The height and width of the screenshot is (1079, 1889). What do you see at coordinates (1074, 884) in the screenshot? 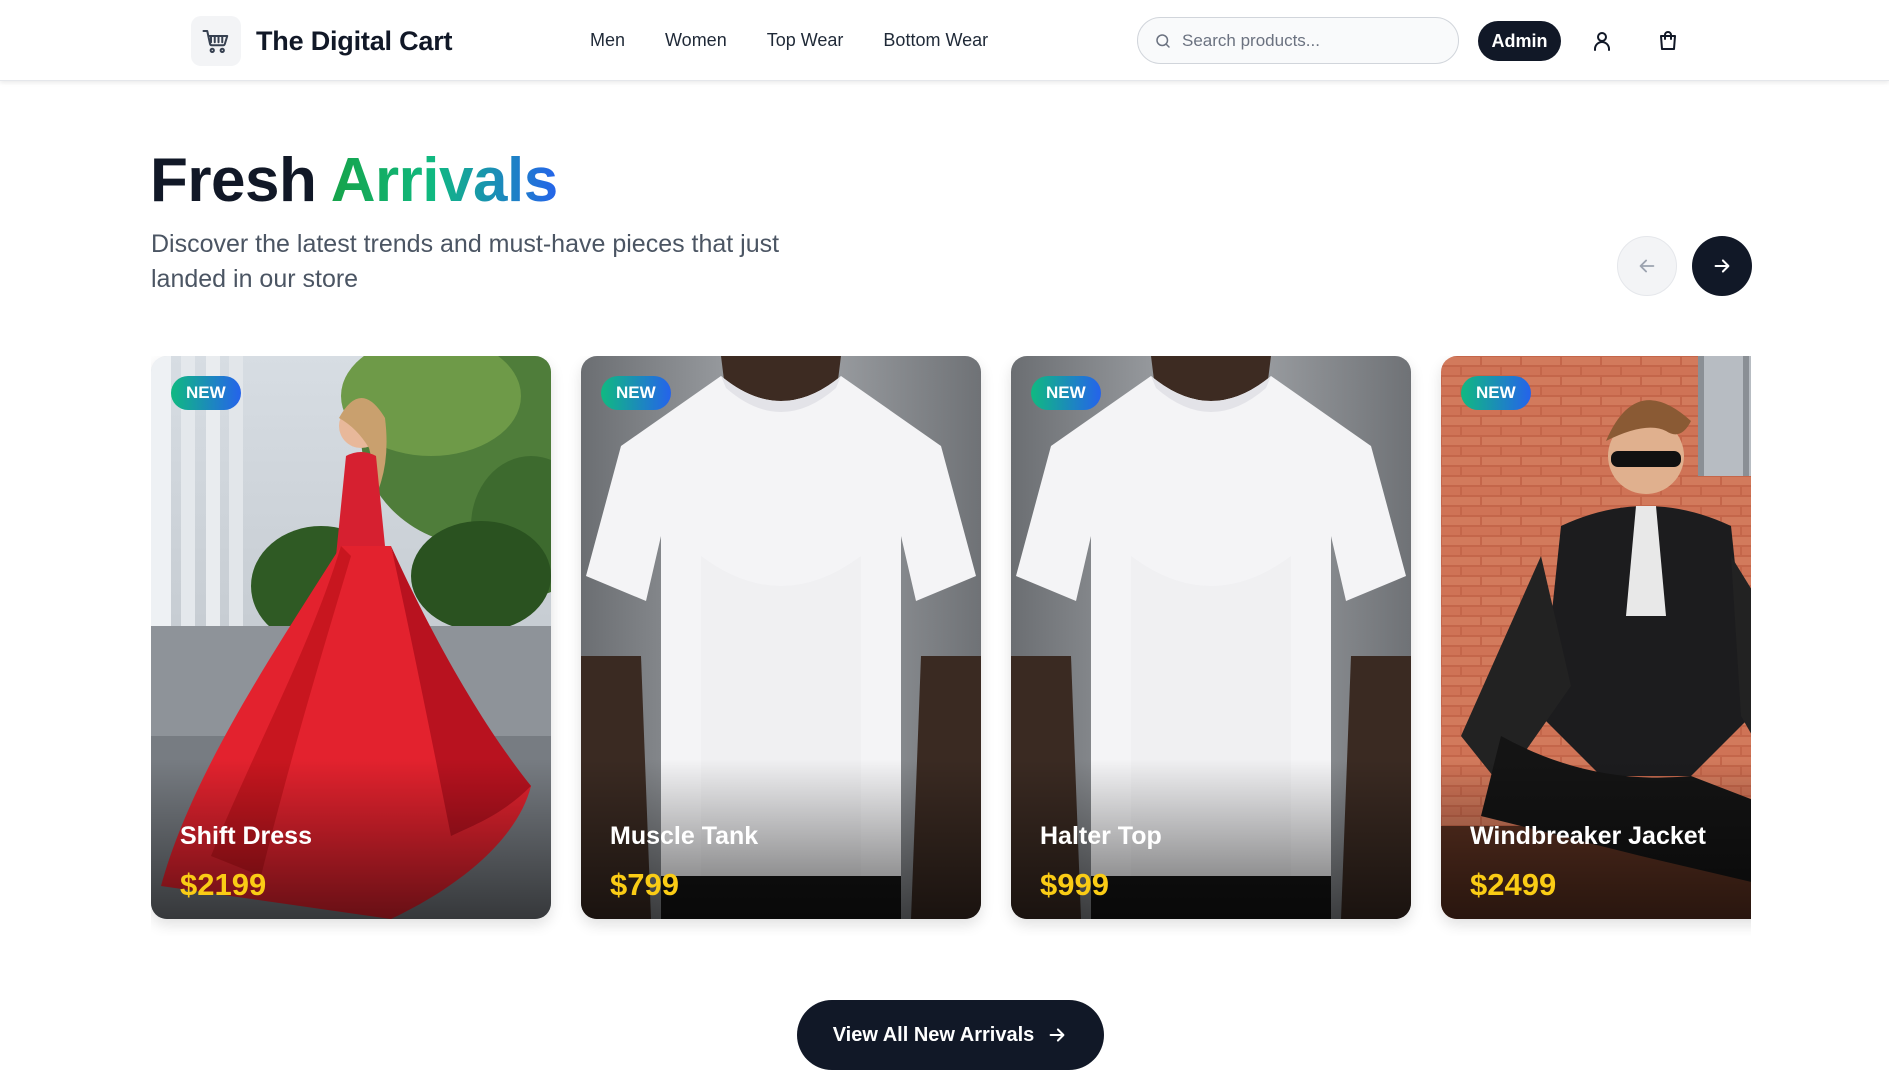
I see `product-price: $999` at bounding box center [1074, 884].